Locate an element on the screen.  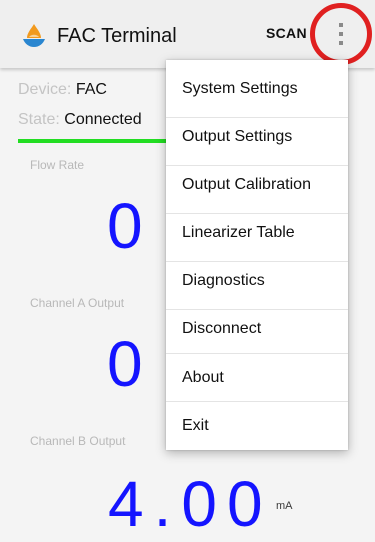
more-vertical-icon is located at coordinates (341, 34).